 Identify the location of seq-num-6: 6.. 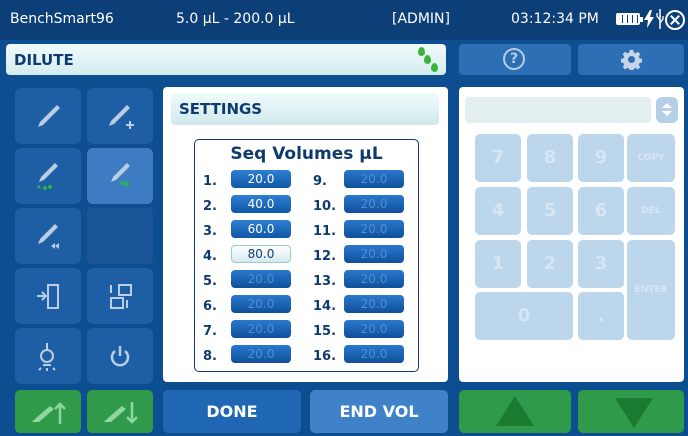
(210, 306).